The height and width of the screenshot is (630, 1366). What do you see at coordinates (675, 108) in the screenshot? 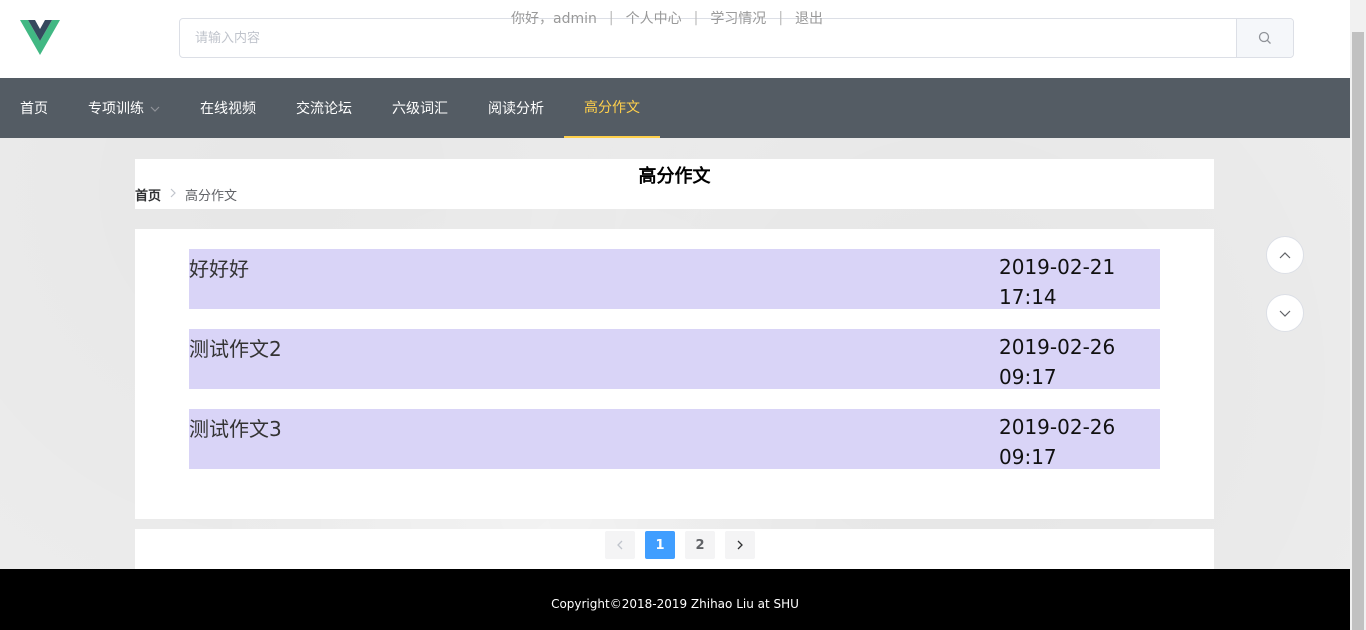
I see `main-nav: 首页 专项训练 在线视频 交流论坛 六级词汇 阅读分析 高分作文` at bounding box center [675, 108].